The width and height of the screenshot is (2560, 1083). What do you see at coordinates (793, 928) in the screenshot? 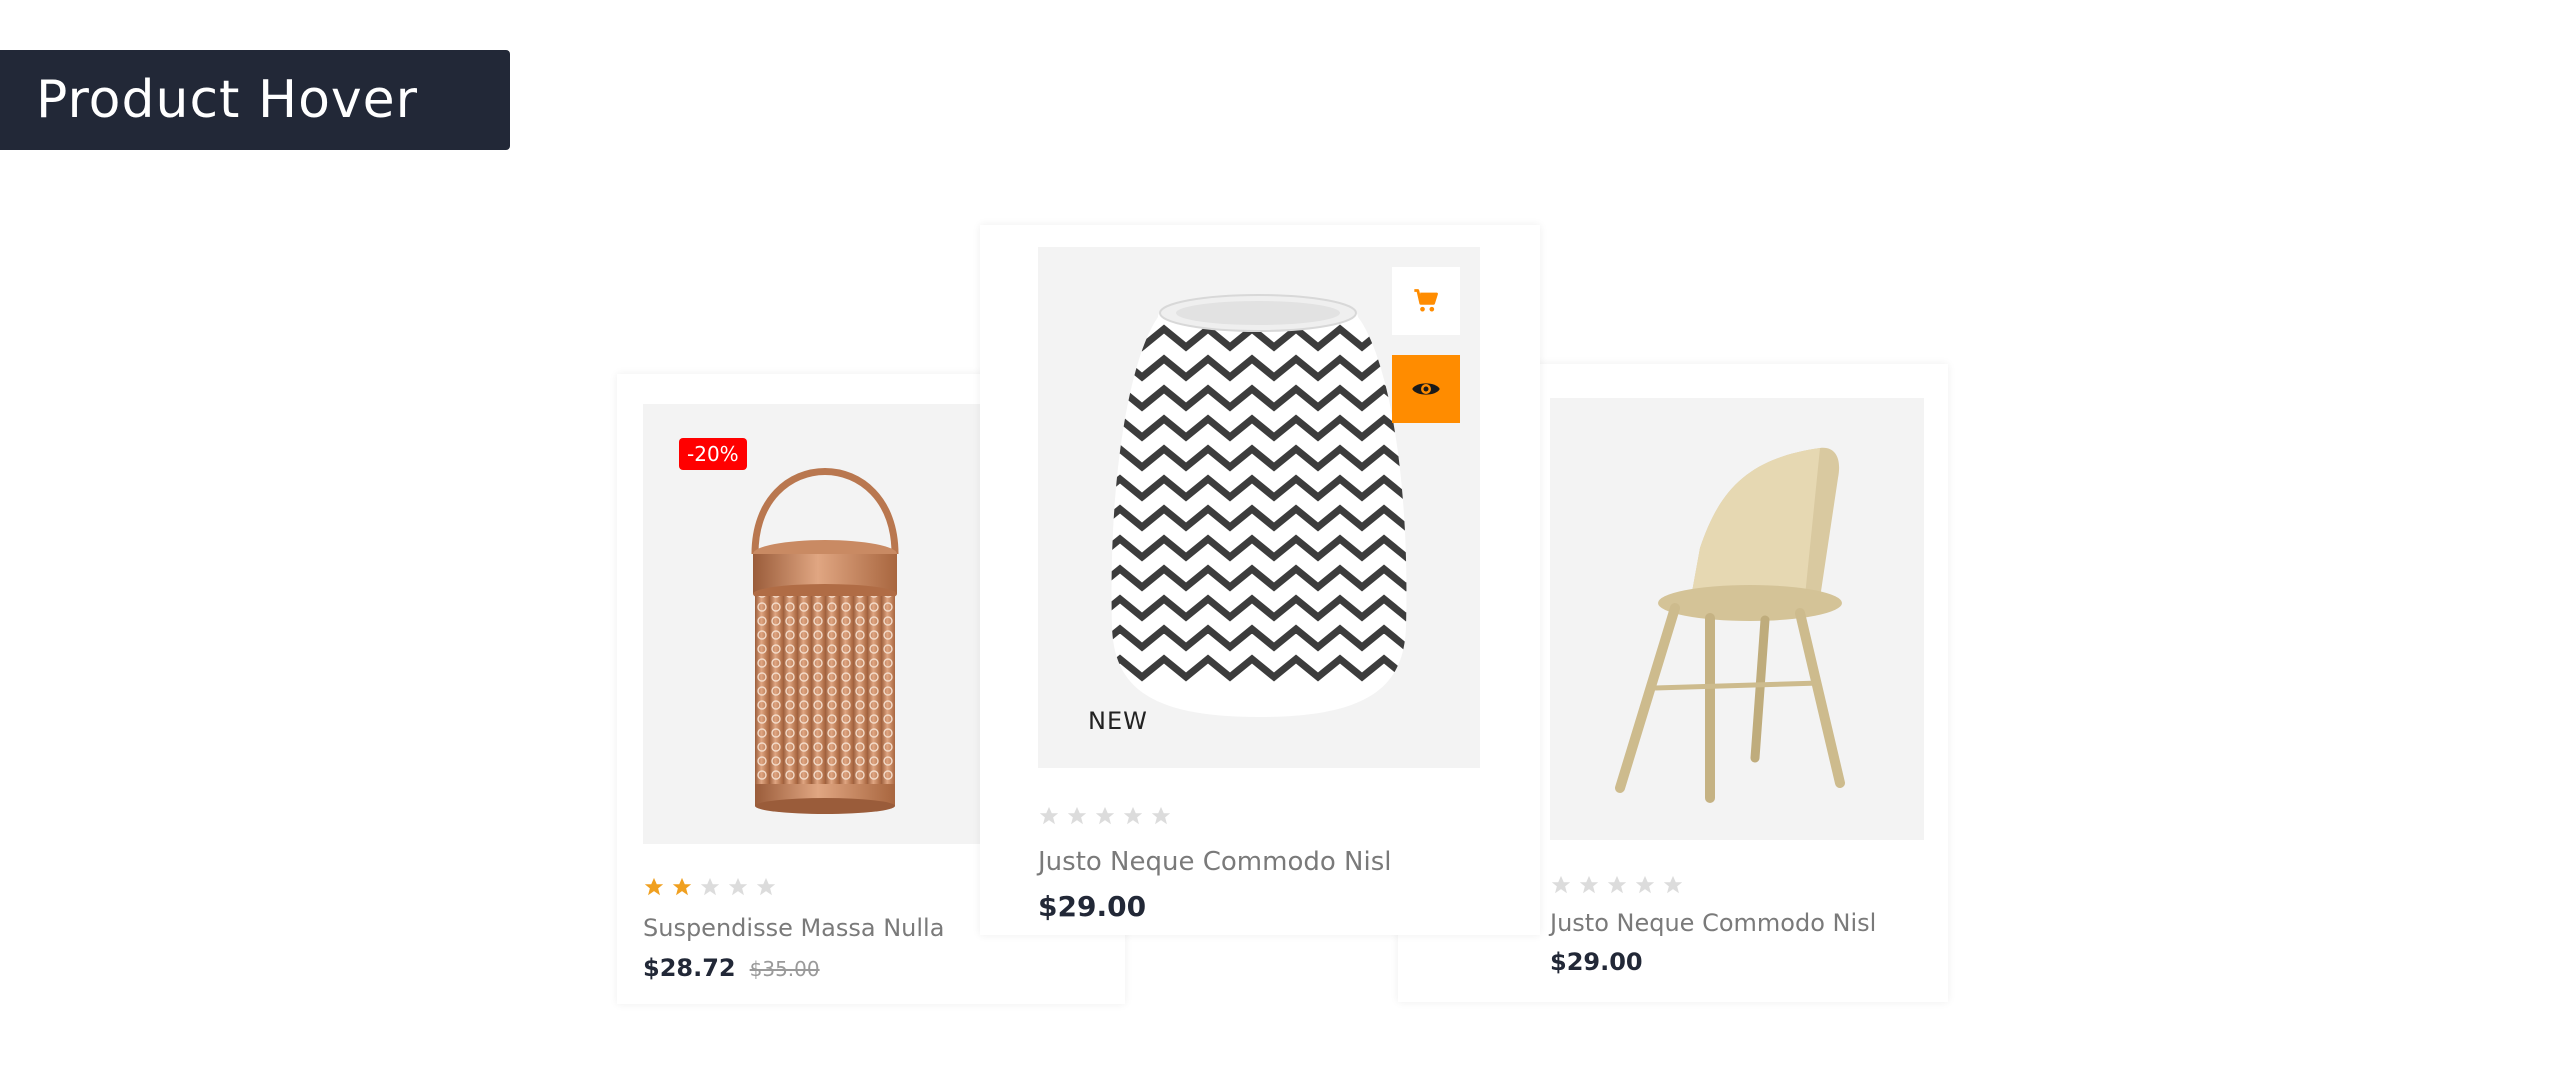
I see `product-name: Suspendisse Massa Nulla` at bounding box center [793, 928].